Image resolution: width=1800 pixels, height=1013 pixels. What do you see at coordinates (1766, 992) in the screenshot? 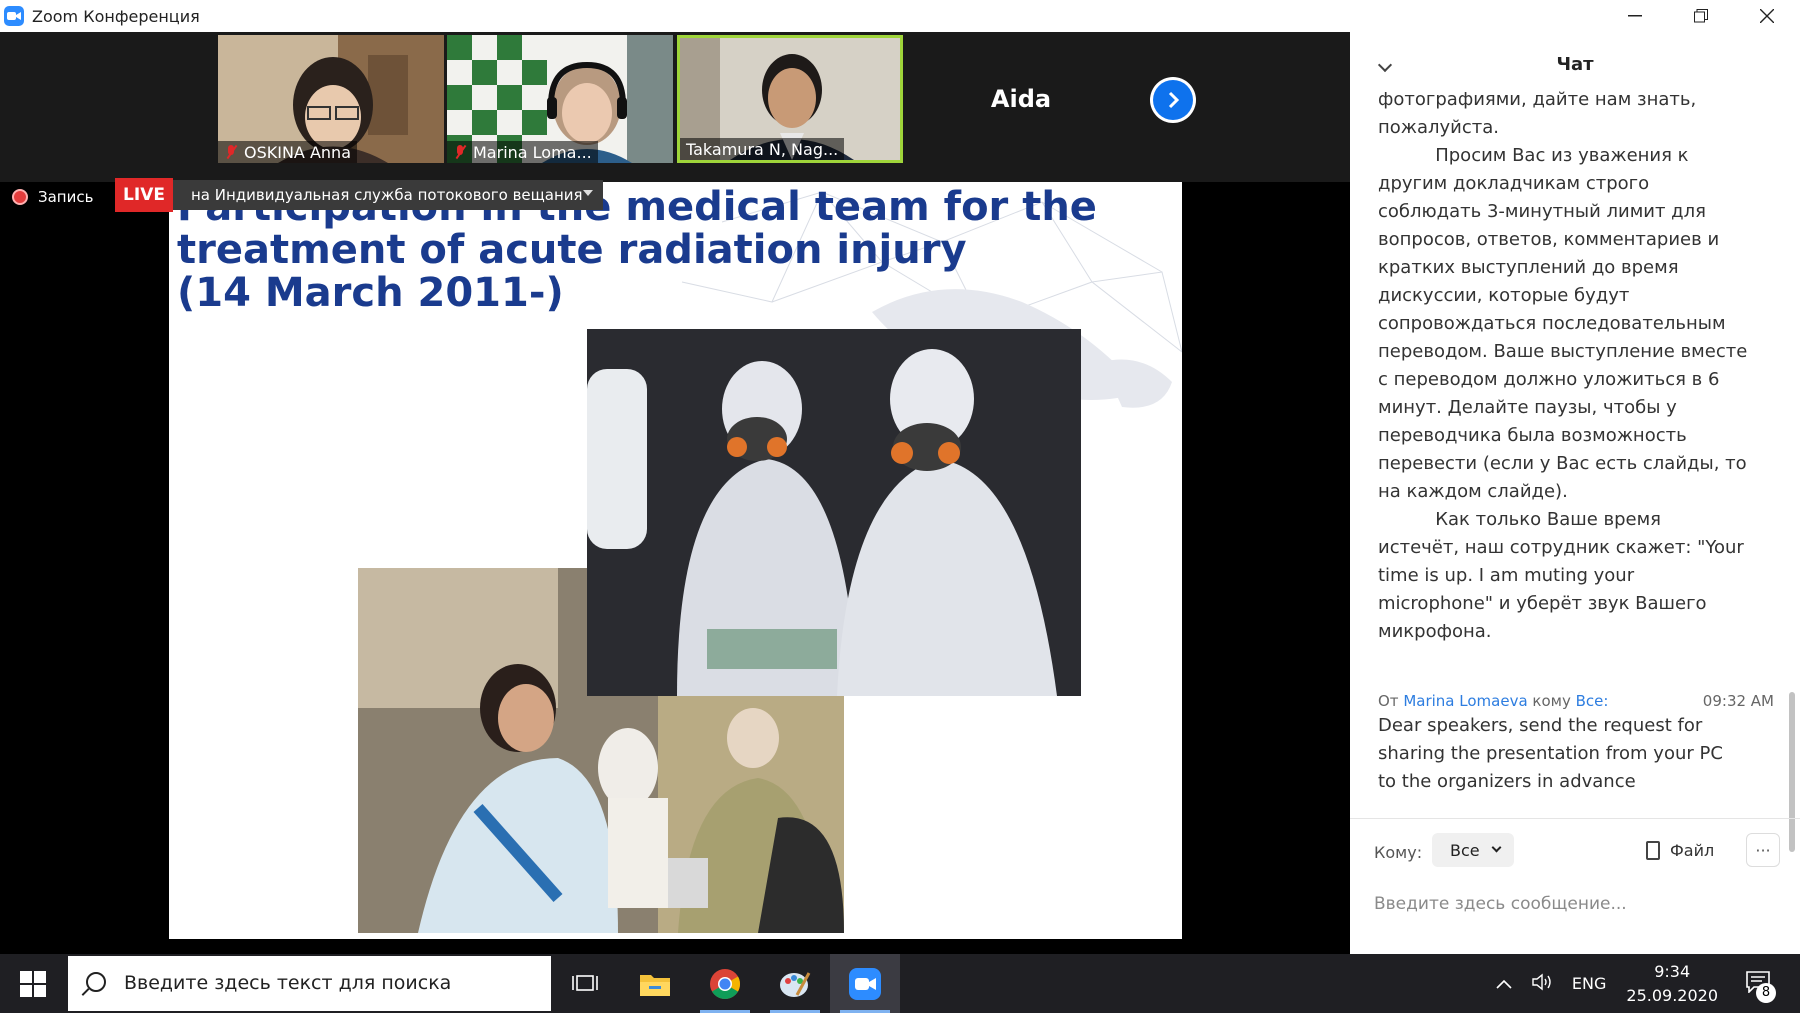
I see `notification-count-badge: 8` at bounding box center [1766, 992].